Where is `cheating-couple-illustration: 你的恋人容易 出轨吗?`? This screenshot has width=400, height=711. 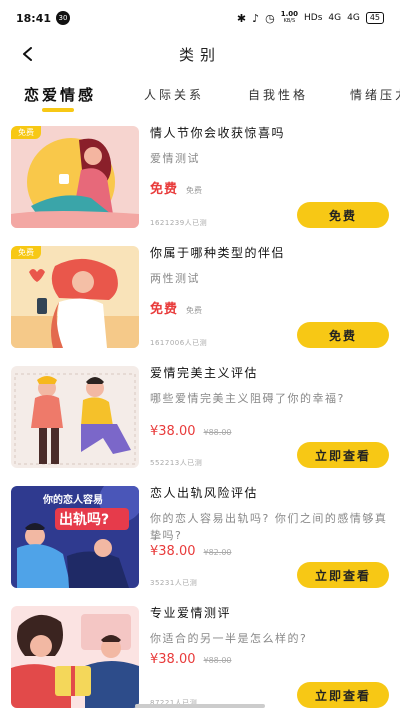 cheating-couple-illustration: 你的恋人容易 出轨吗? is located at coordinates (75, 537).